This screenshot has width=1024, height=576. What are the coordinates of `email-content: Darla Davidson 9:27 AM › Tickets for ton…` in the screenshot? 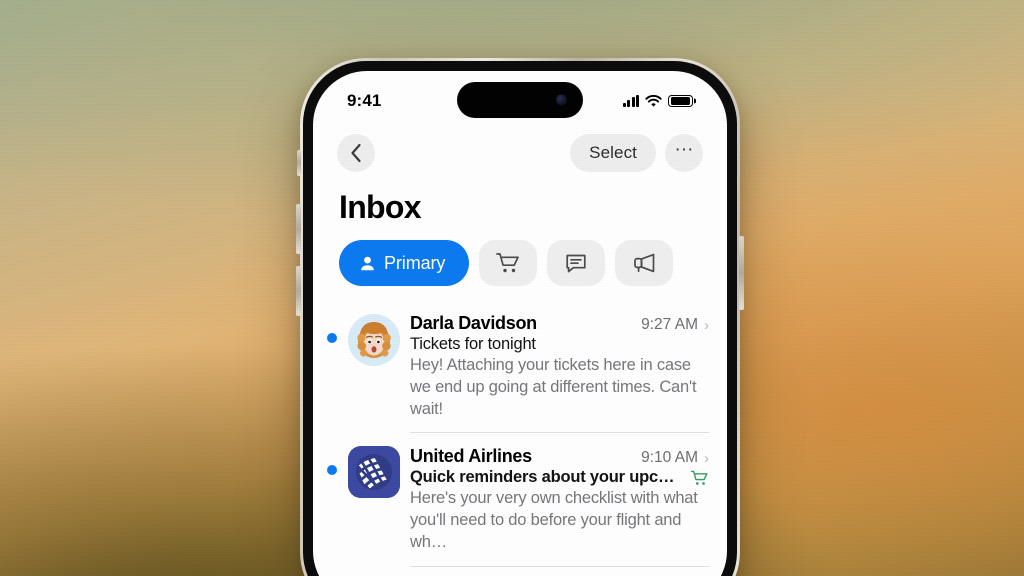 It's located at (559, 366).